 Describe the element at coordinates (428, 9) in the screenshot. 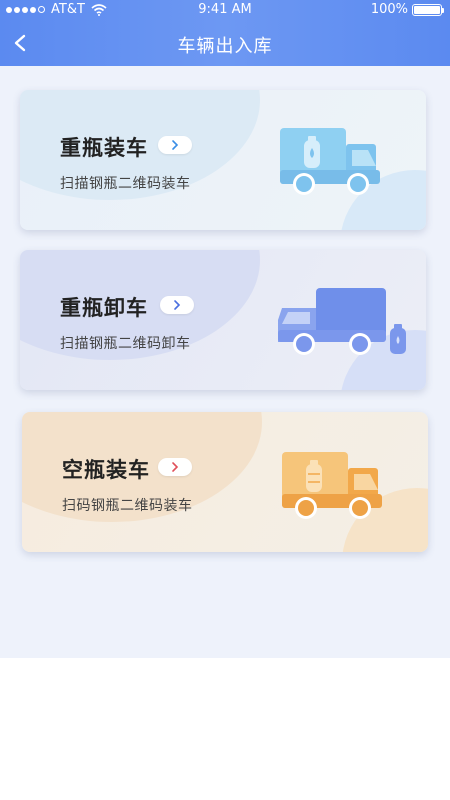

I see `battery-icon` at that location.